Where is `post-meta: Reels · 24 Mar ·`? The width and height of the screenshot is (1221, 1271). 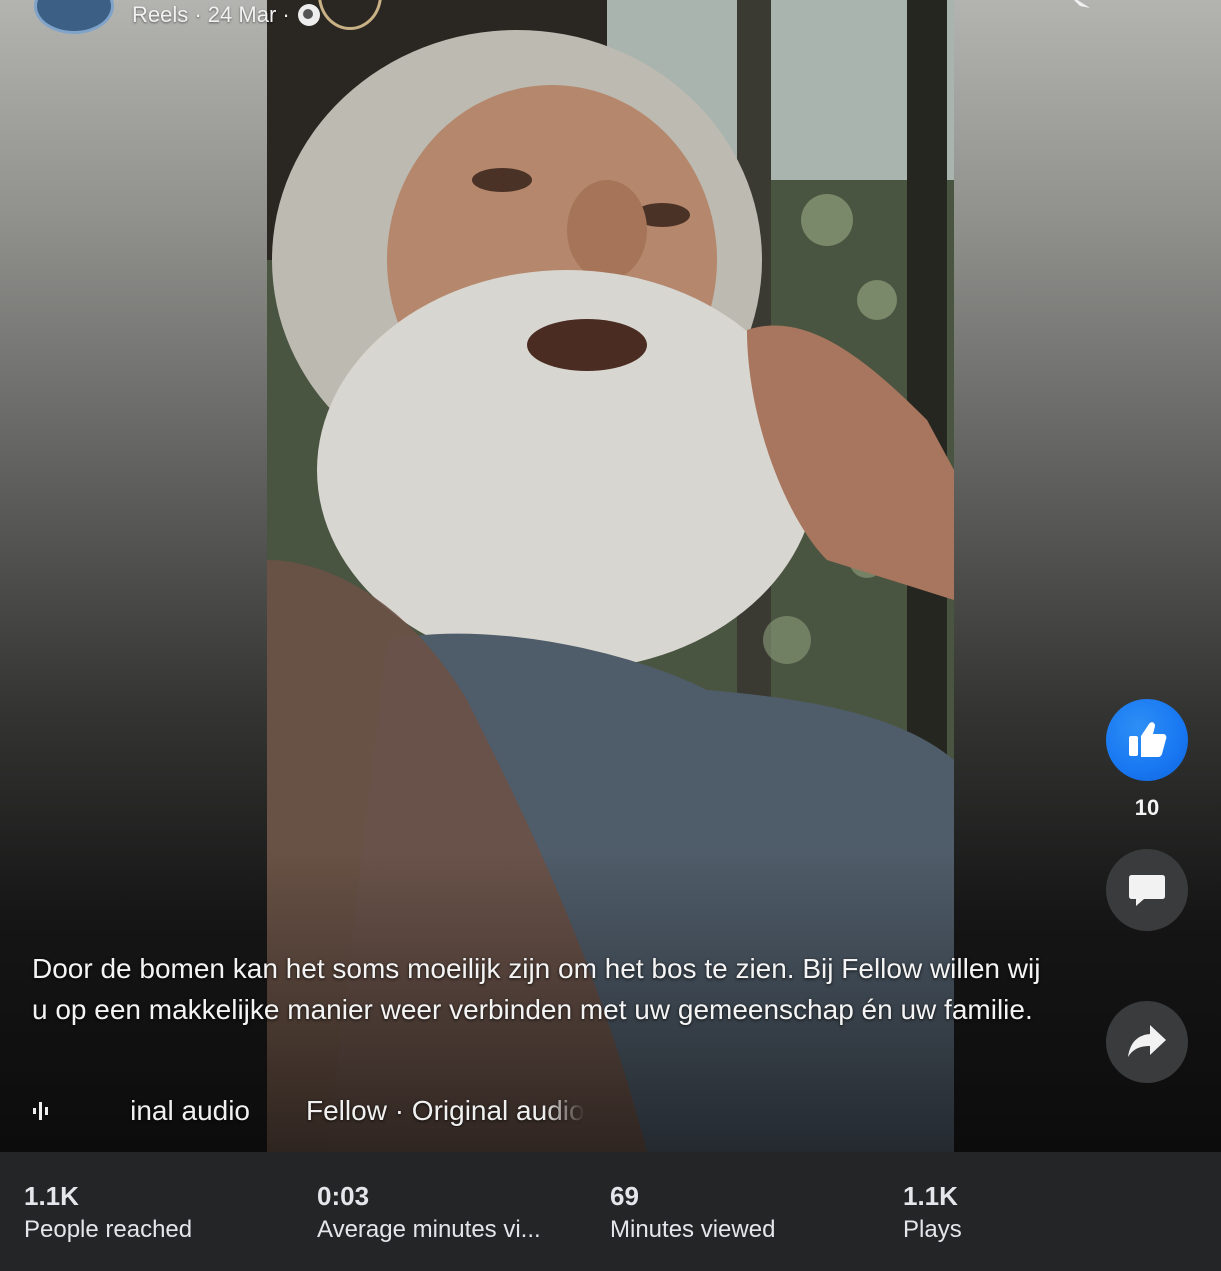 post-meta: Reels · 24 Mar · is located at coordinates (226, 15).